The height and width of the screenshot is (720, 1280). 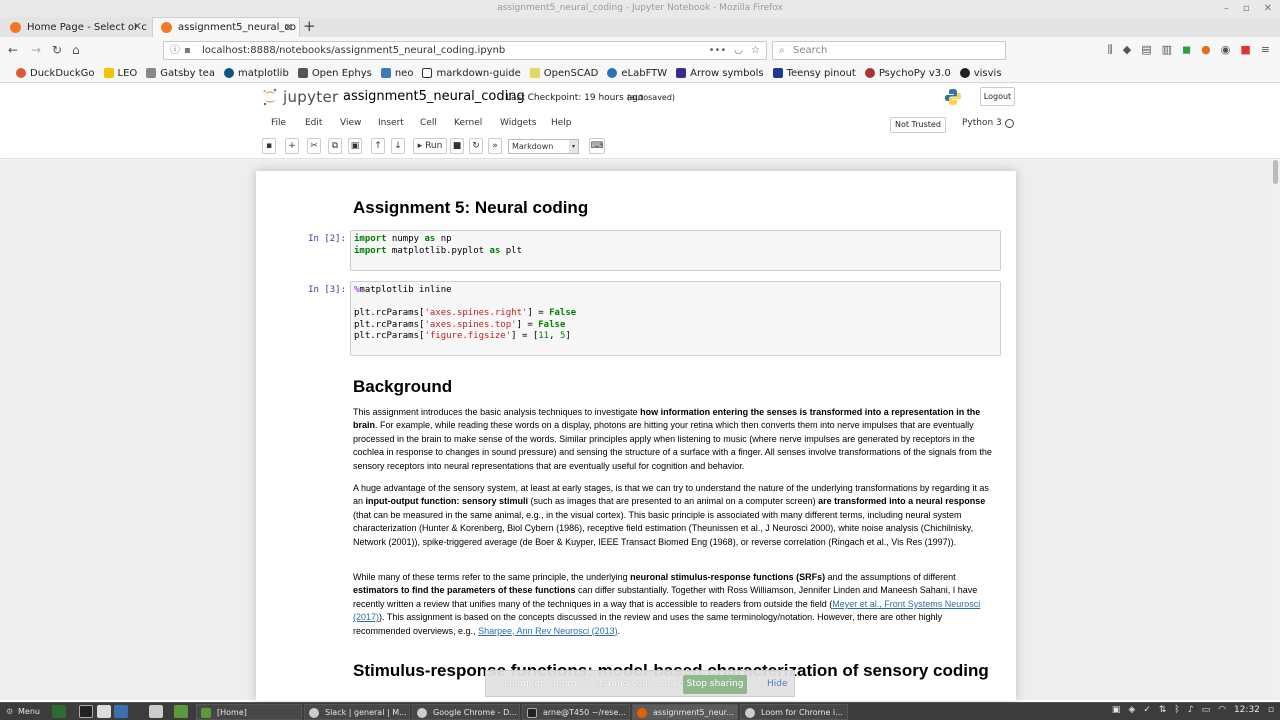 I want to click on pocket-icon: ◡, so click(x=738, y=50).